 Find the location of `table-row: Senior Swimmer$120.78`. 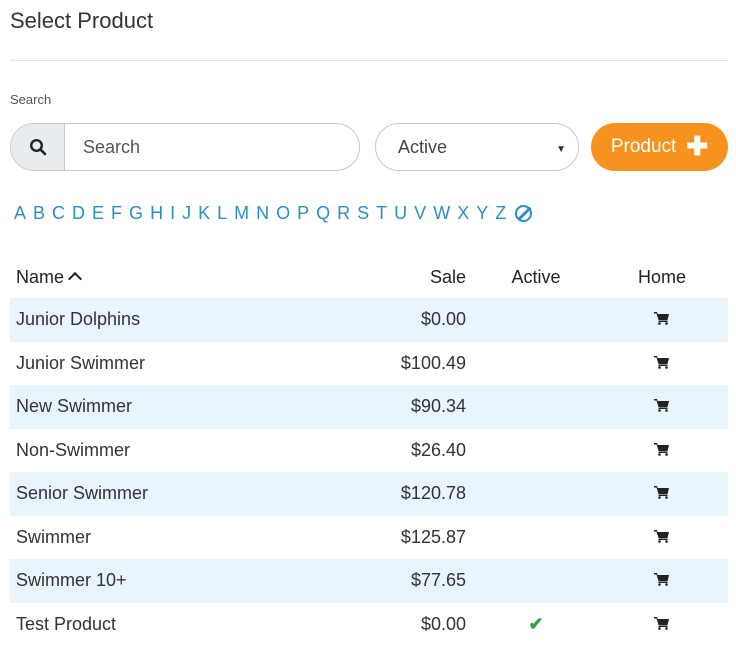

table-row: Senior Swimmer$120.78 is located at coordinates (369, 494).